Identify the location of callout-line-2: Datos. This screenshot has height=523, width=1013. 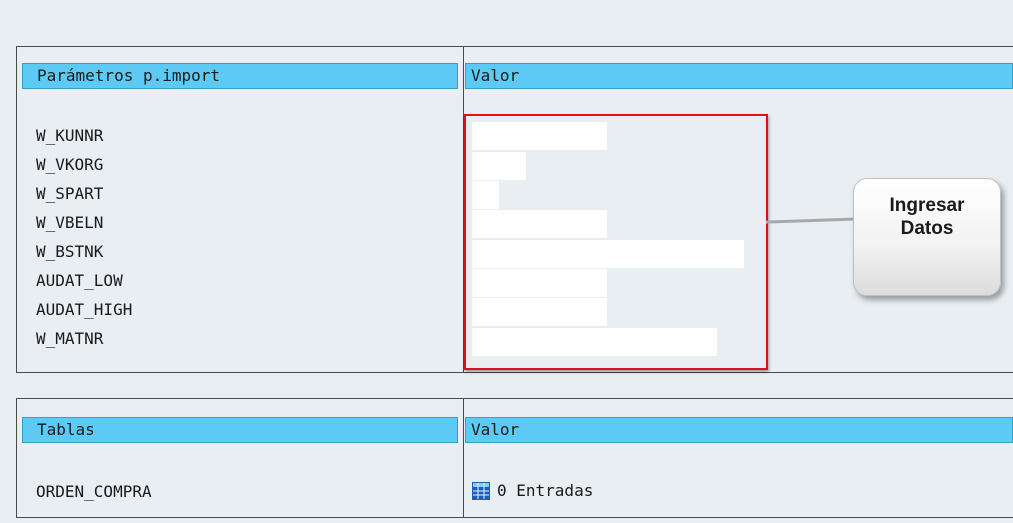
(927, 228).